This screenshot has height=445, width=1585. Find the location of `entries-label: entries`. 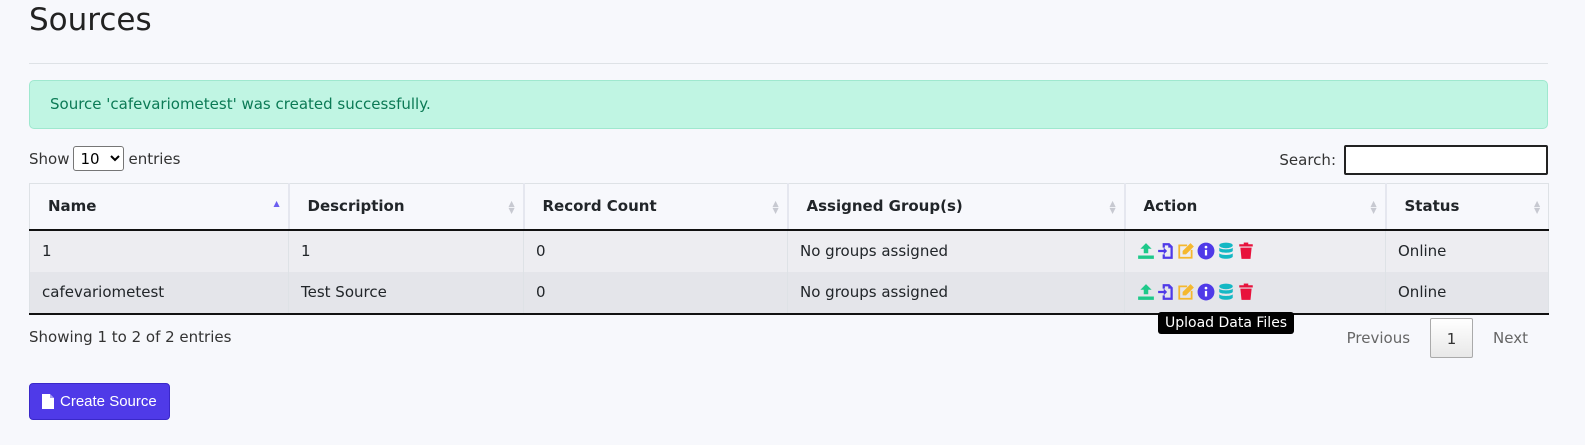

entries-label: entries is located at coordinates (154, 158).